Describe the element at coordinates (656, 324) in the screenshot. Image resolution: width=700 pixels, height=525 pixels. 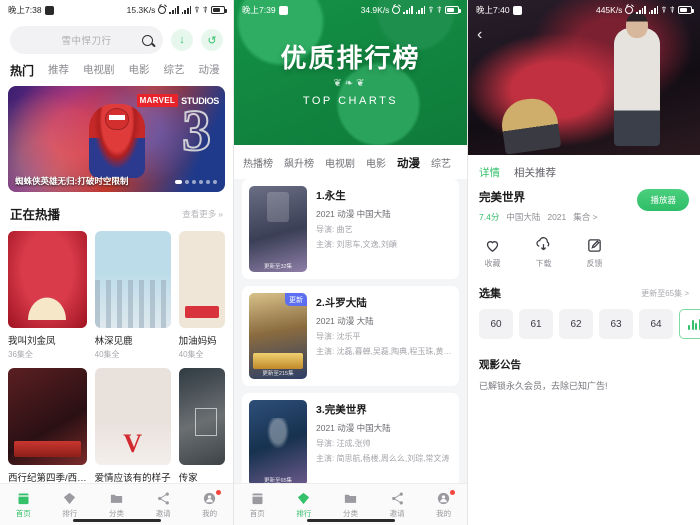
I see `episode-button: 64` at that location.